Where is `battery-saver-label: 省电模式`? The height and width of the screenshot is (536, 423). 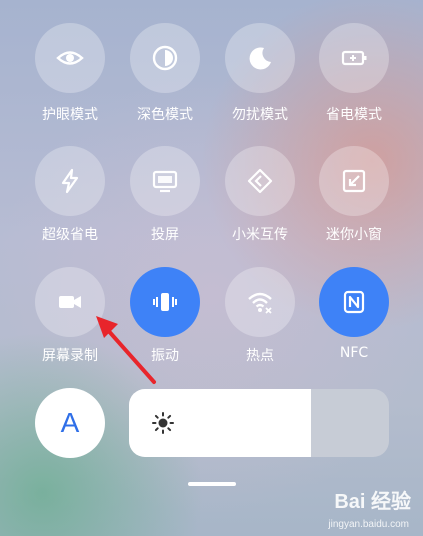
battery-saver-label: 省电模式 is located at coordinates (354, 115).